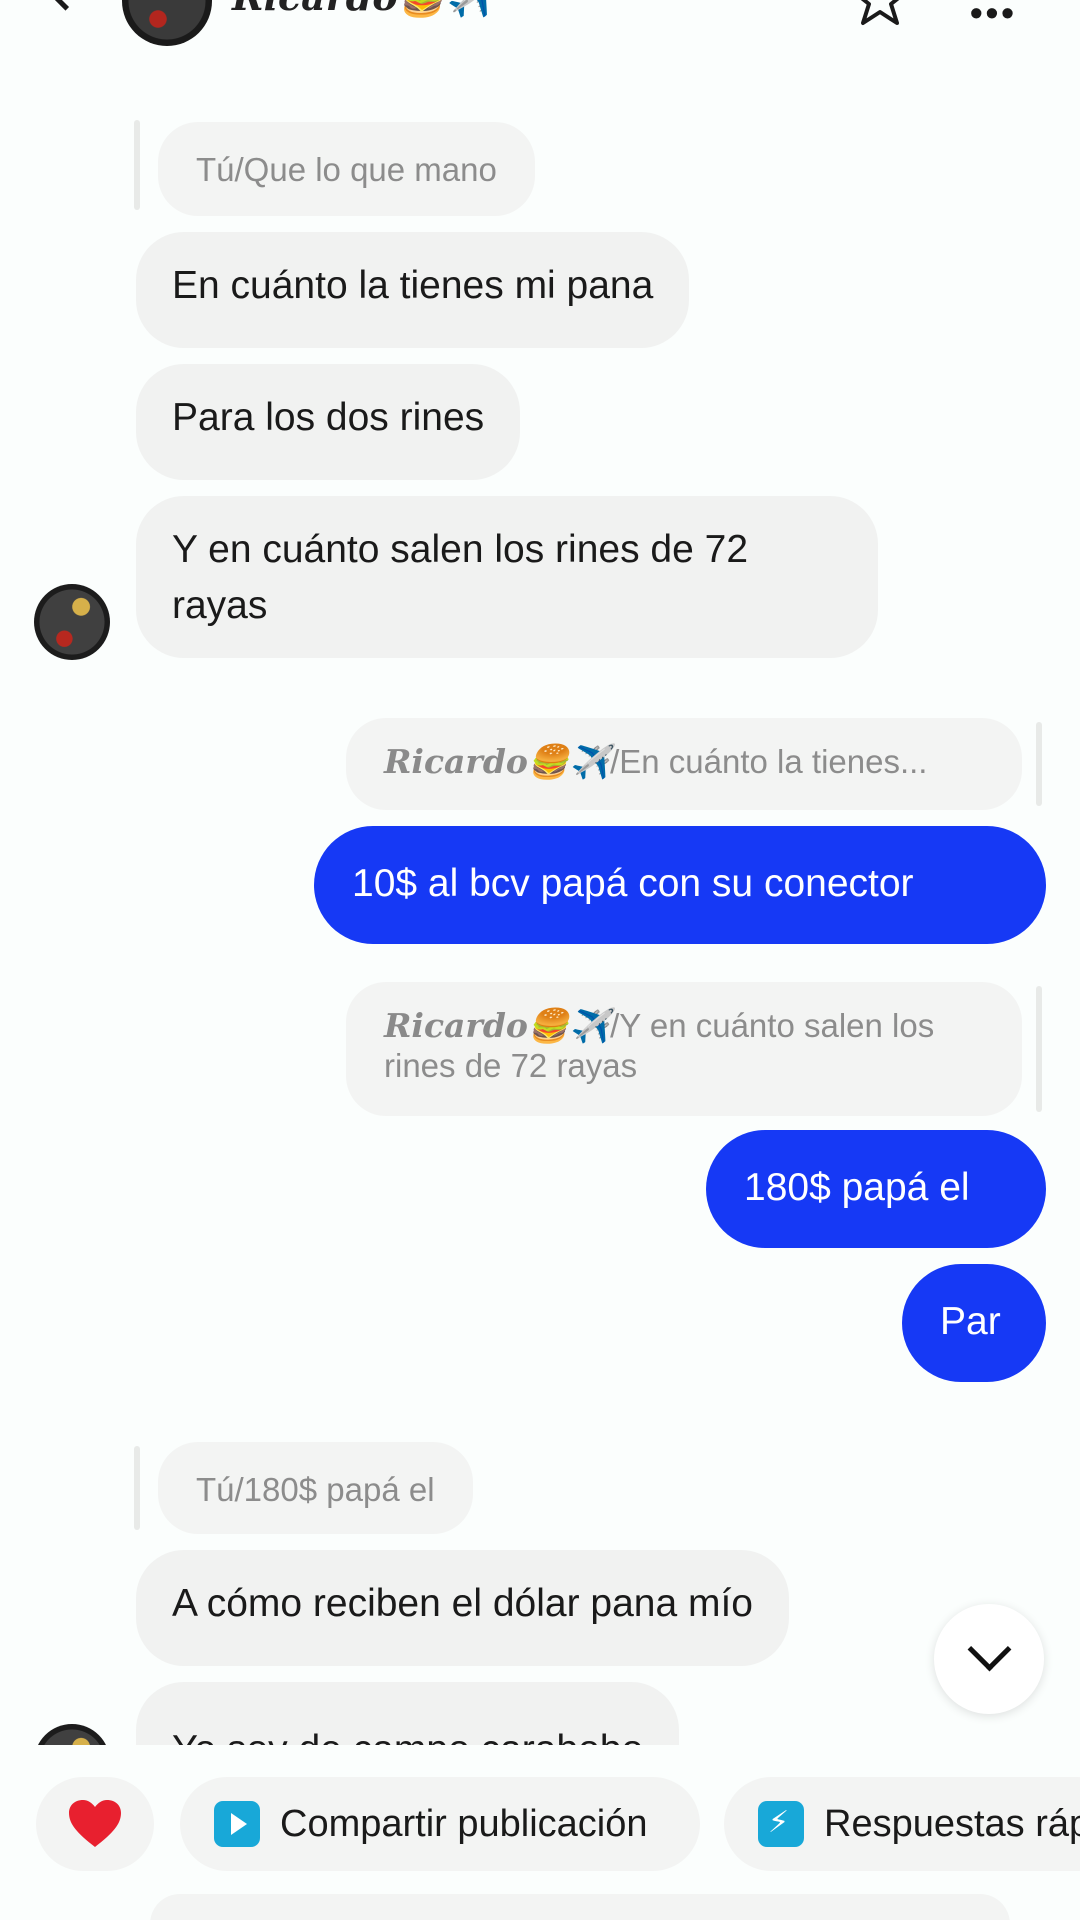 This screenshot has width=1080, height=1920. What do you see at coordinates (993, 17) in the screenshot?
I see `more-dots-icon: •••` at bounding box center [993, 17].